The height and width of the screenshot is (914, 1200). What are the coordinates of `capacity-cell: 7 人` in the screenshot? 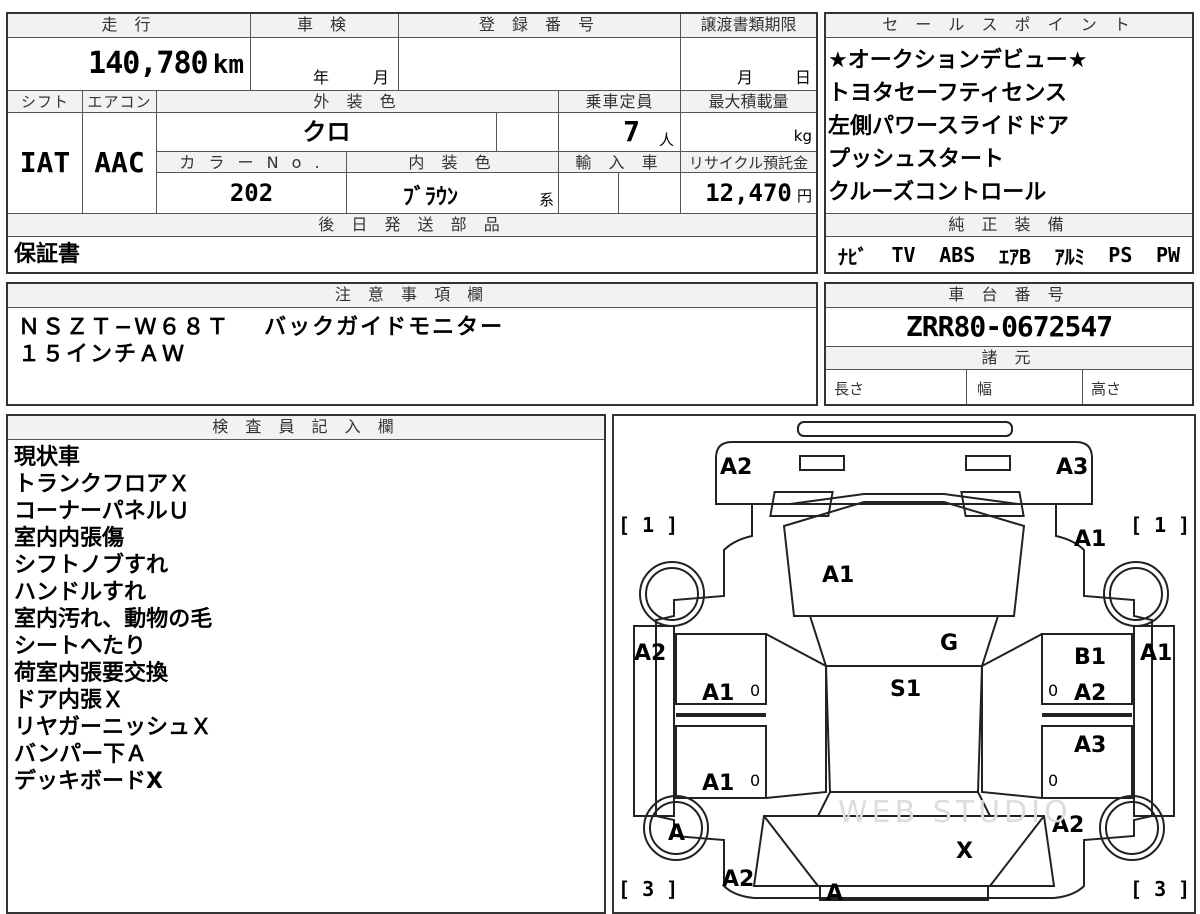 It's located at (619, 132).